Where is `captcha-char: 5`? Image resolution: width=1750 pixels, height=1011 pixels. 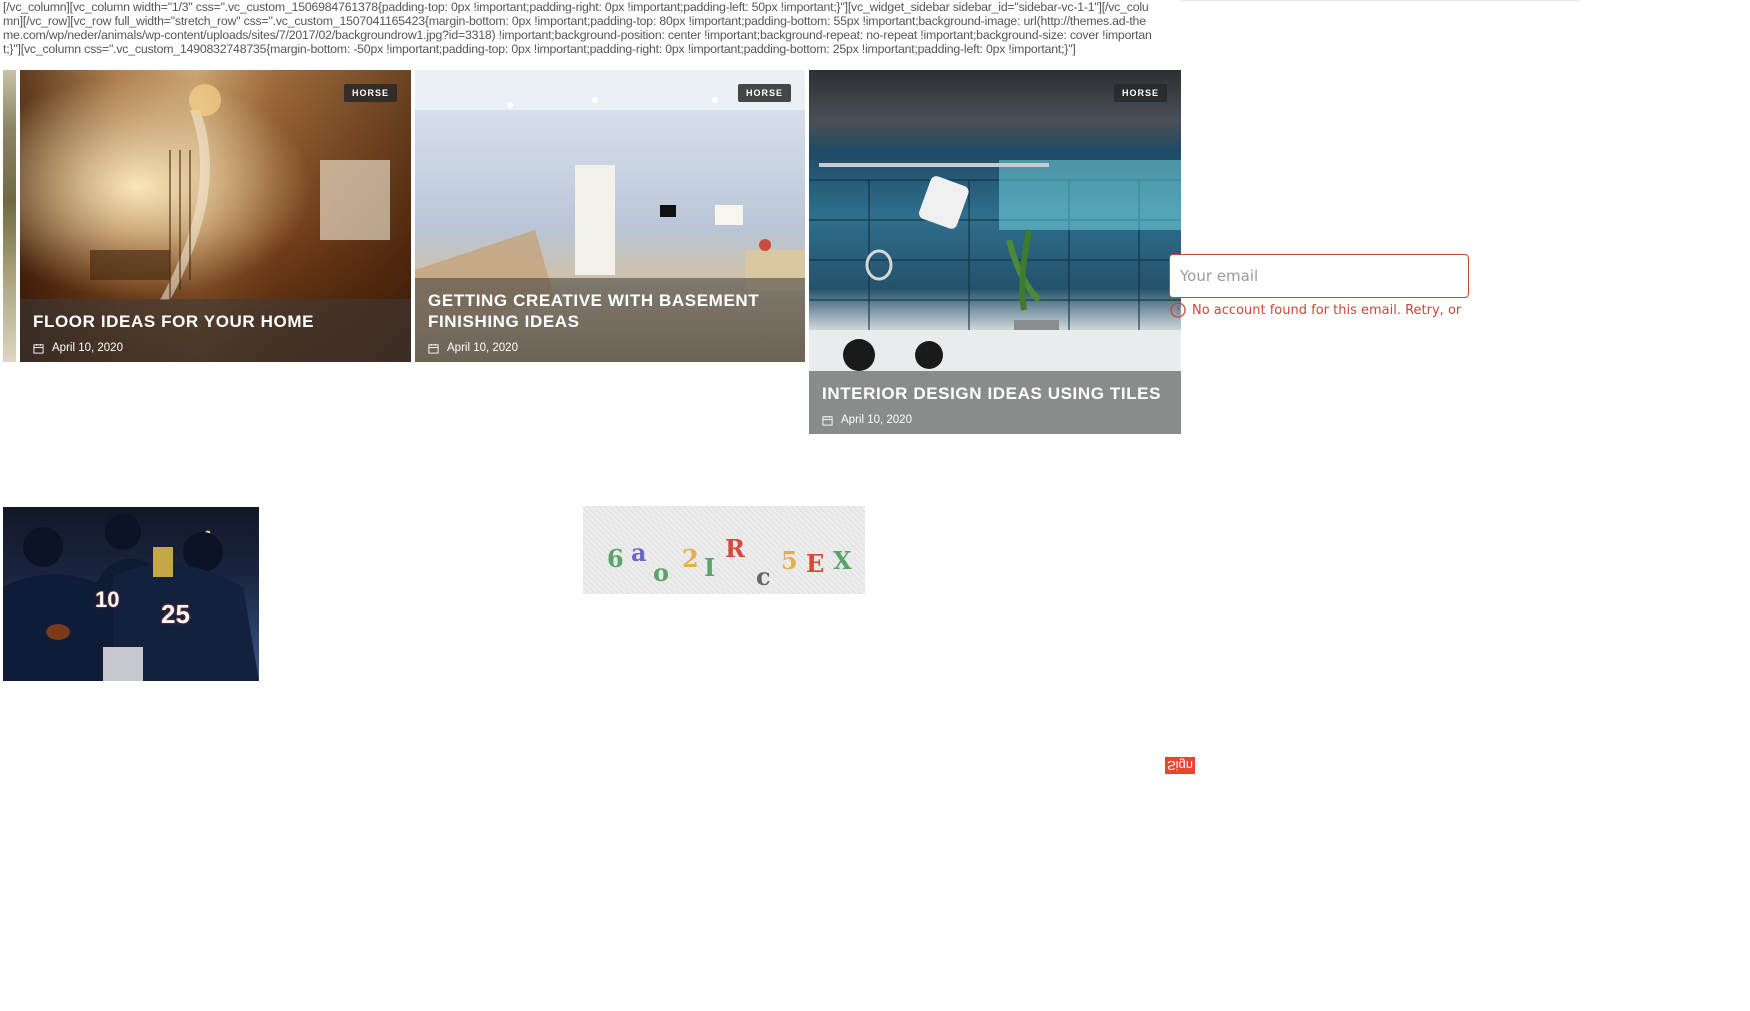
captcha-char: 5 is located at coordinates (789, 560).